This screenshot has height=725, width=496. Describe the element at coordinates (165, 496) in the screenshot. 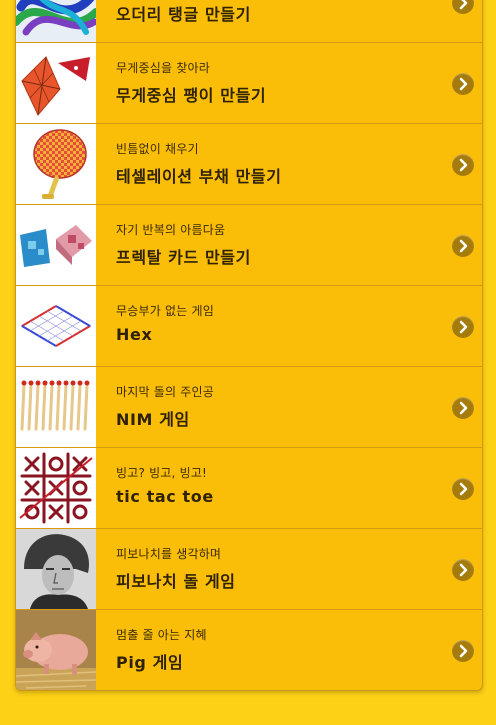

I see `item-title: tic tac toe` at that location.